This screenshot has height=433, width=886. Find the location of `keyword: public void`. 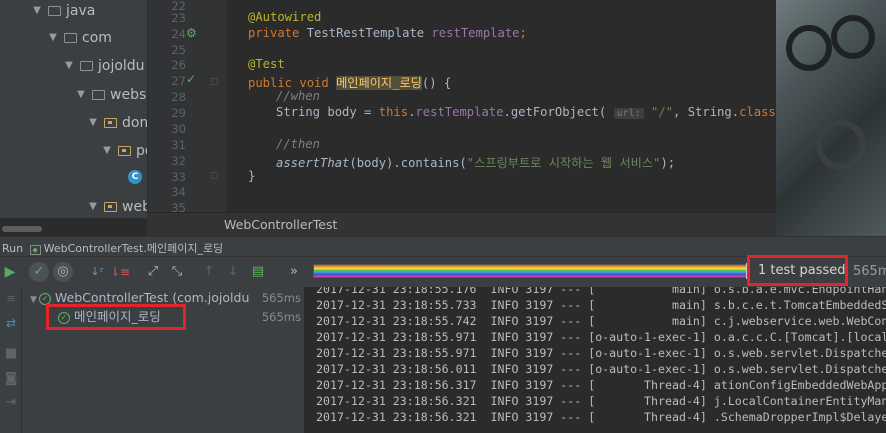

keyword: public void is located at coordinates (288, 83).